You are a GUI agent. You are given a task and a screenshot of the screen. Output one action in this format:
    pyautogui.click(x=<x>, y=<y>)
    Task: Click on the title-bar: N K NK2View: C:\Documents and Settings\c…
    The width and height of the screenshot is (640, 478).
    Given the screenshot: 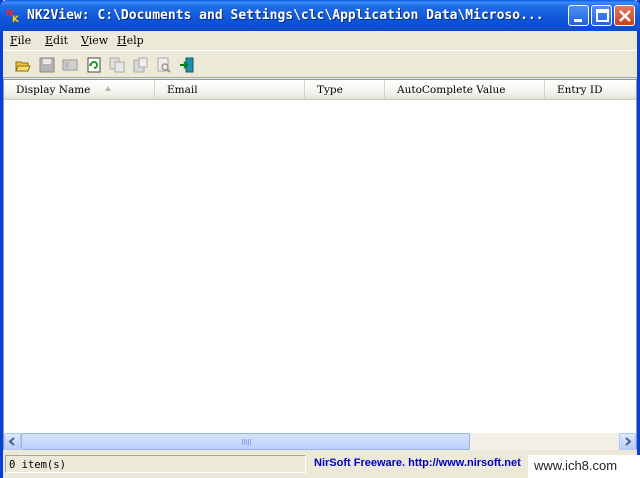 What is the action you would take?
    pyautogui.click(x=320, y=15)
    